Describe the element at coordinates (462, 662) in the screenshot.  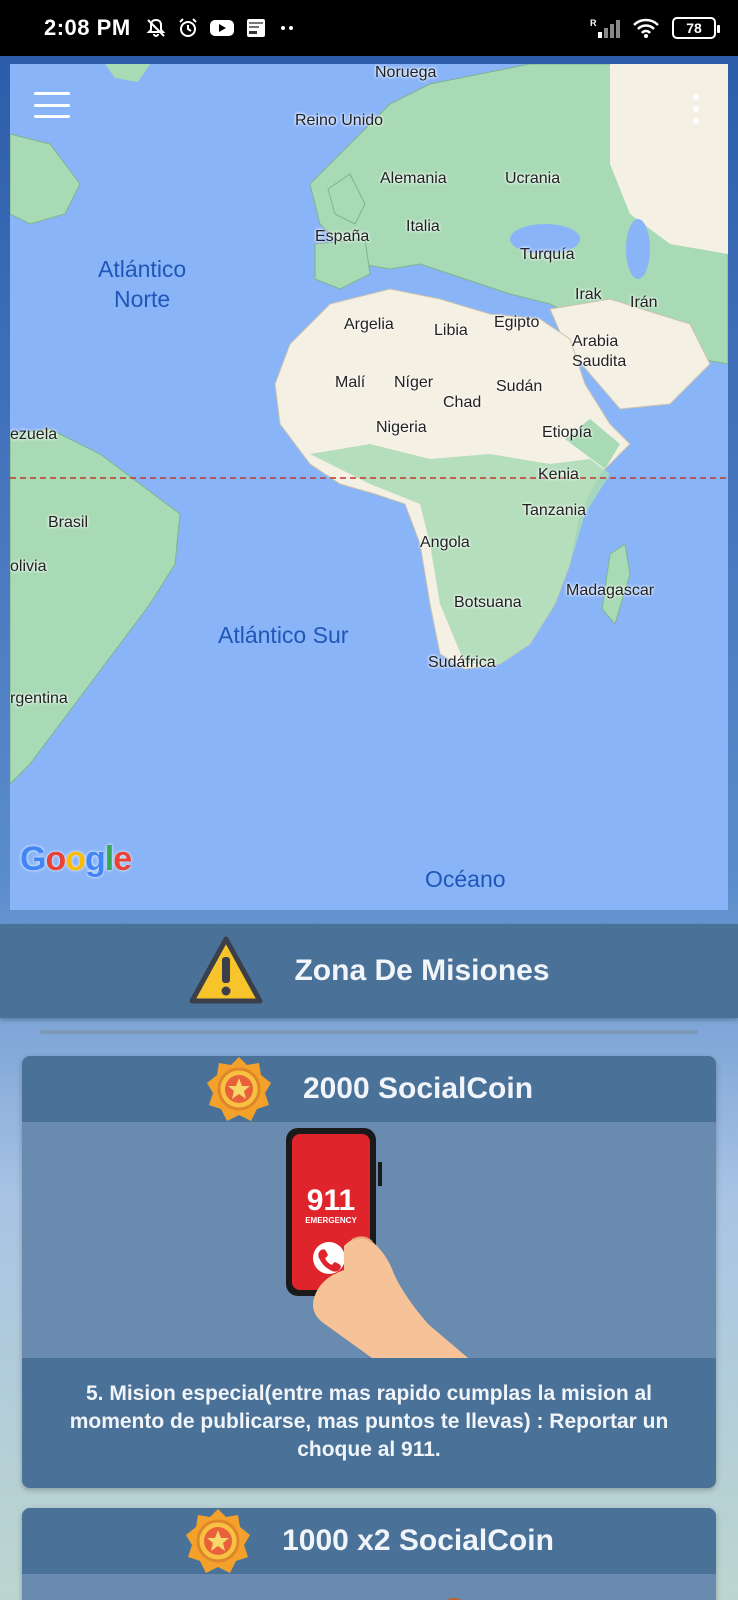
I see `country-label: Sudáfrica` at that location.